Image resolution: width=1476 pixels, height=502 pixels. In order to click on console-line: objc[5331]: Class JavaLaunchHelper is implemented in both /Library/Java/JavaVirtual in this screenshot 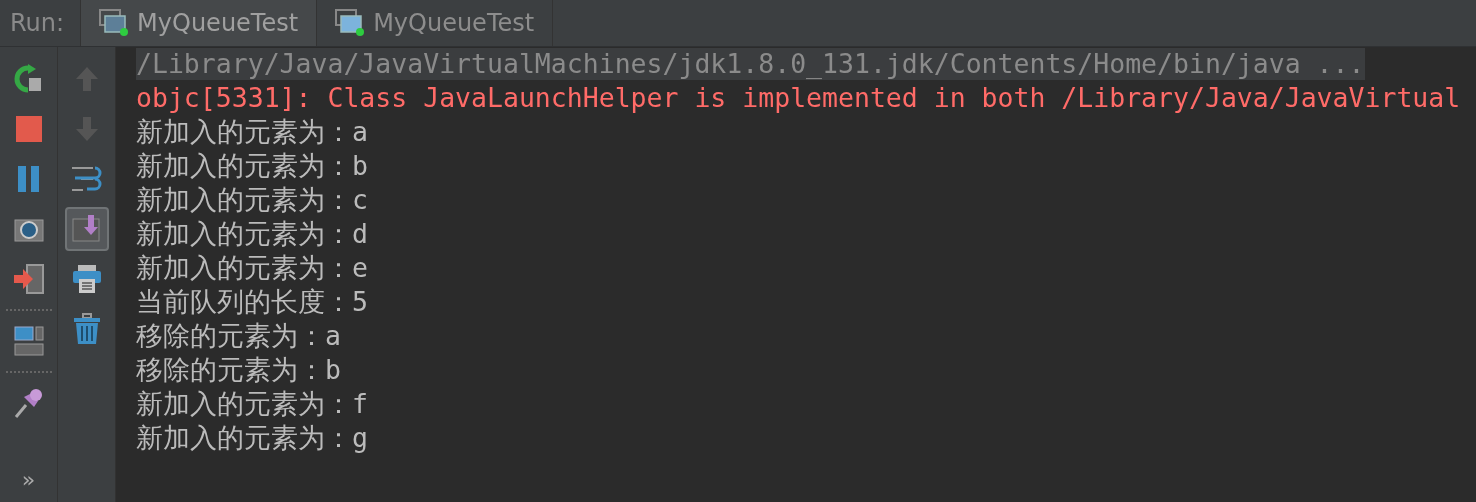, I will do `click(798, 98)`.